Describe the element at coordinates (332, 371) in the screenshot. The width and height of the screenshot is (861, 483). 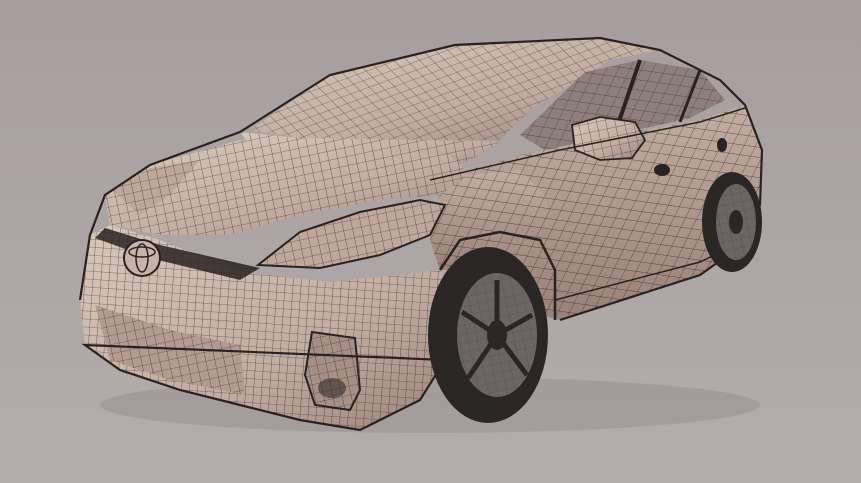
I see `fog-light-housing` at that location.